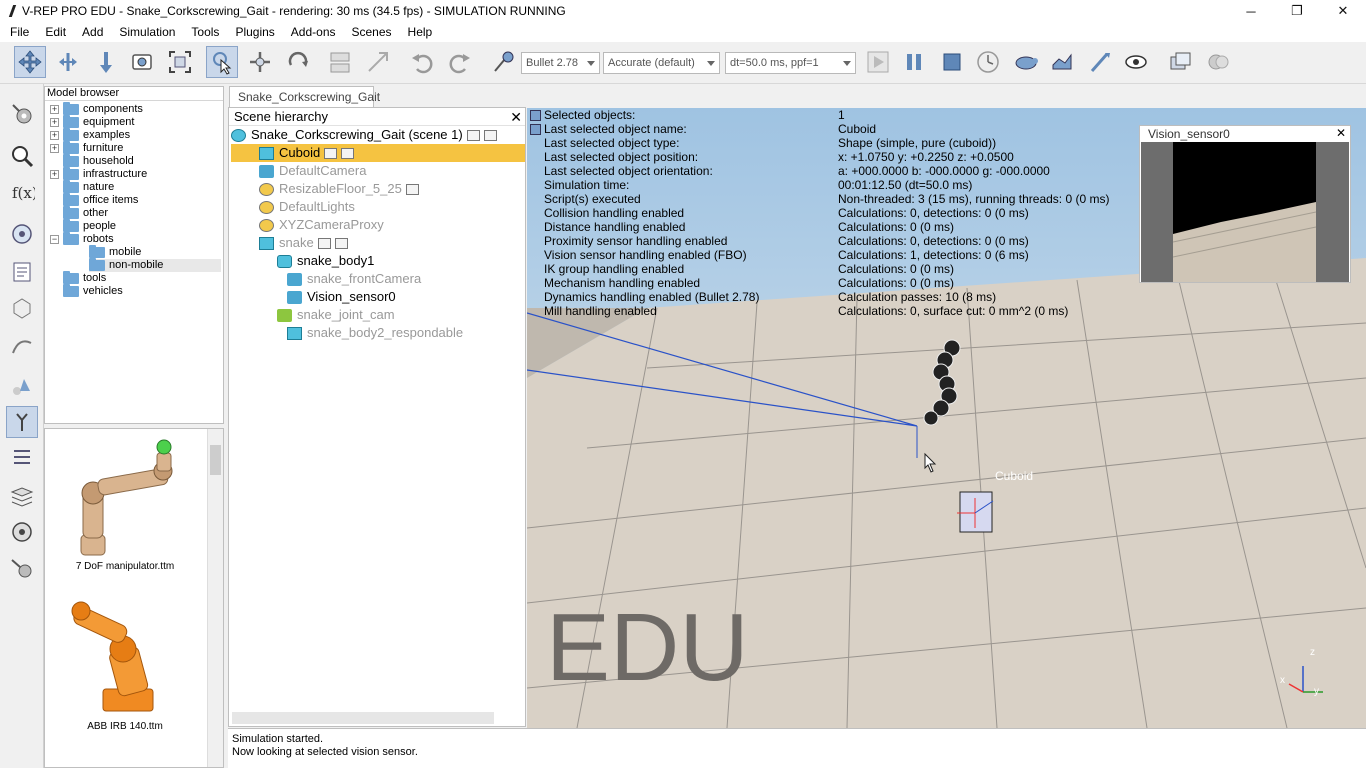  What do you see at coordinates (363, 718) in the screenshot?
I see `hierarchy-horizontal-scrollbar` at bounding box center [363, 718].